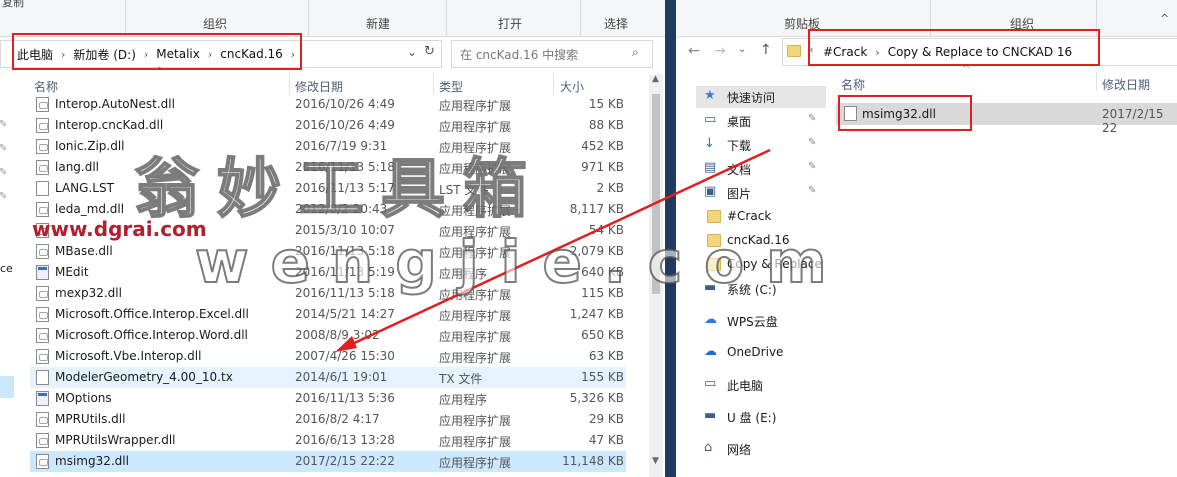 Image resolution: width=1177 pixels, height=477 pixels. Describe the element at coordinates (521, 262) in the screenshot. I see `watermark-english: wengjie.com` at that location.